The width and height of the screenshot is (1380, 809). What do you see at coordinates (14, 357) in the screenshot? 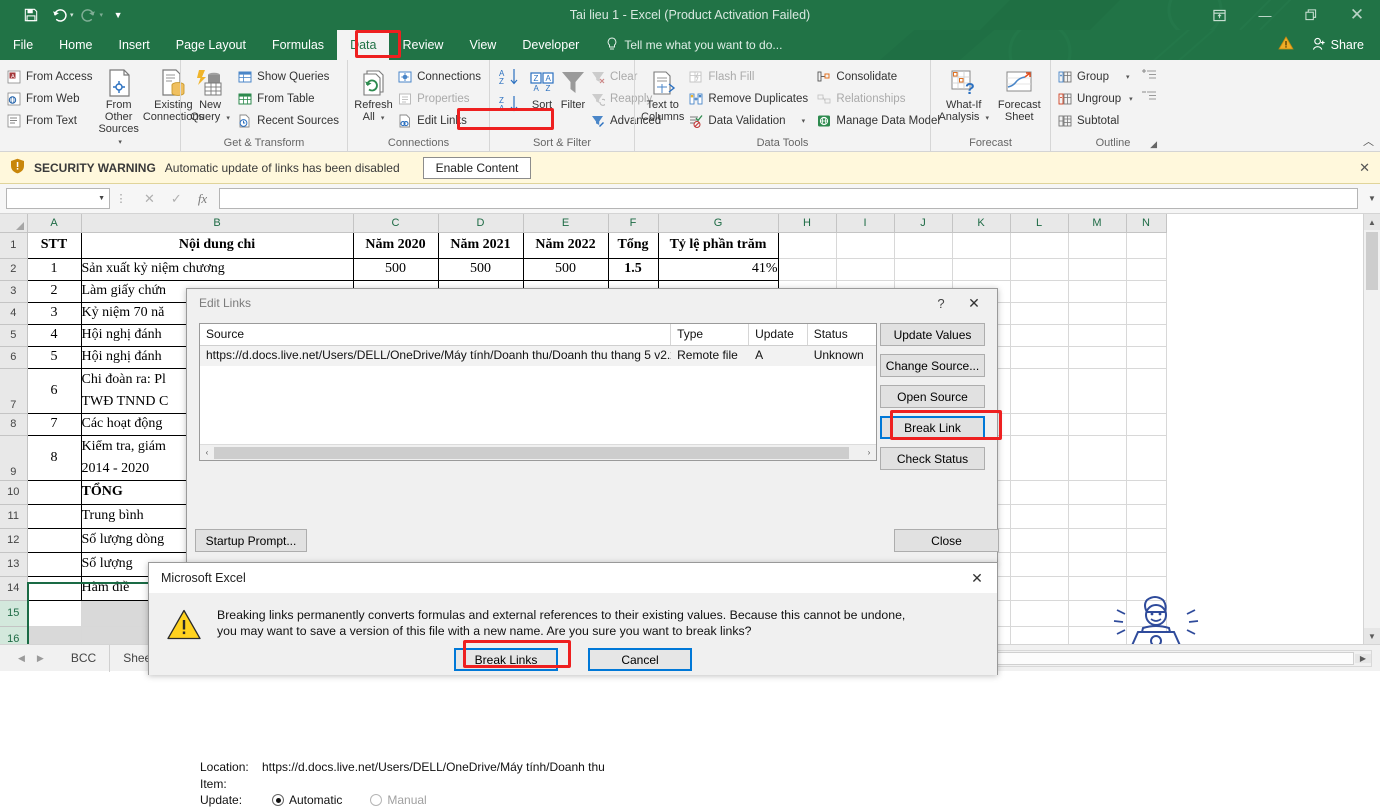
I see `row-header-6: 6` at bounding box center [14, 357].